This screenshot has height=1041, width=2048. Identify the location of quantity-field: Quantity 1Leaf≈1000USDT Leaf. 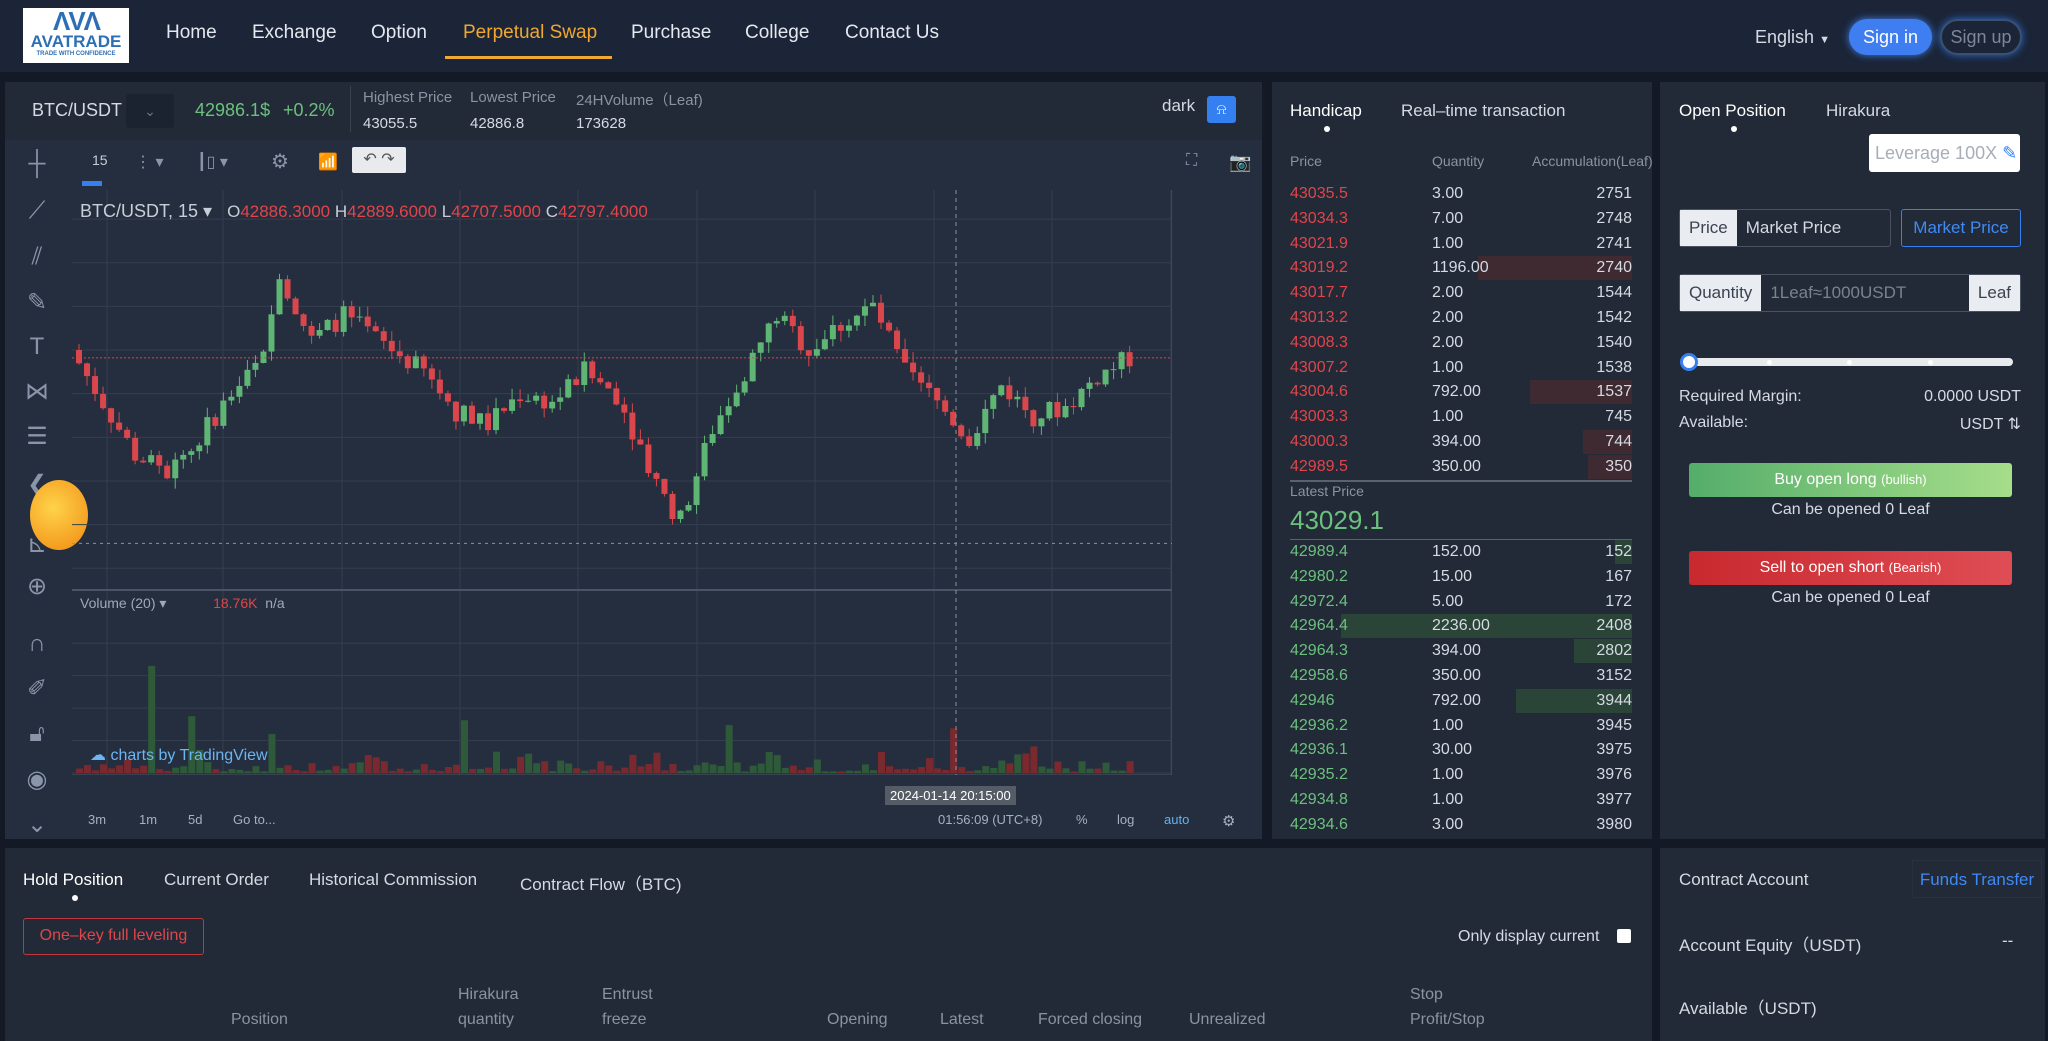
(1850, 293).